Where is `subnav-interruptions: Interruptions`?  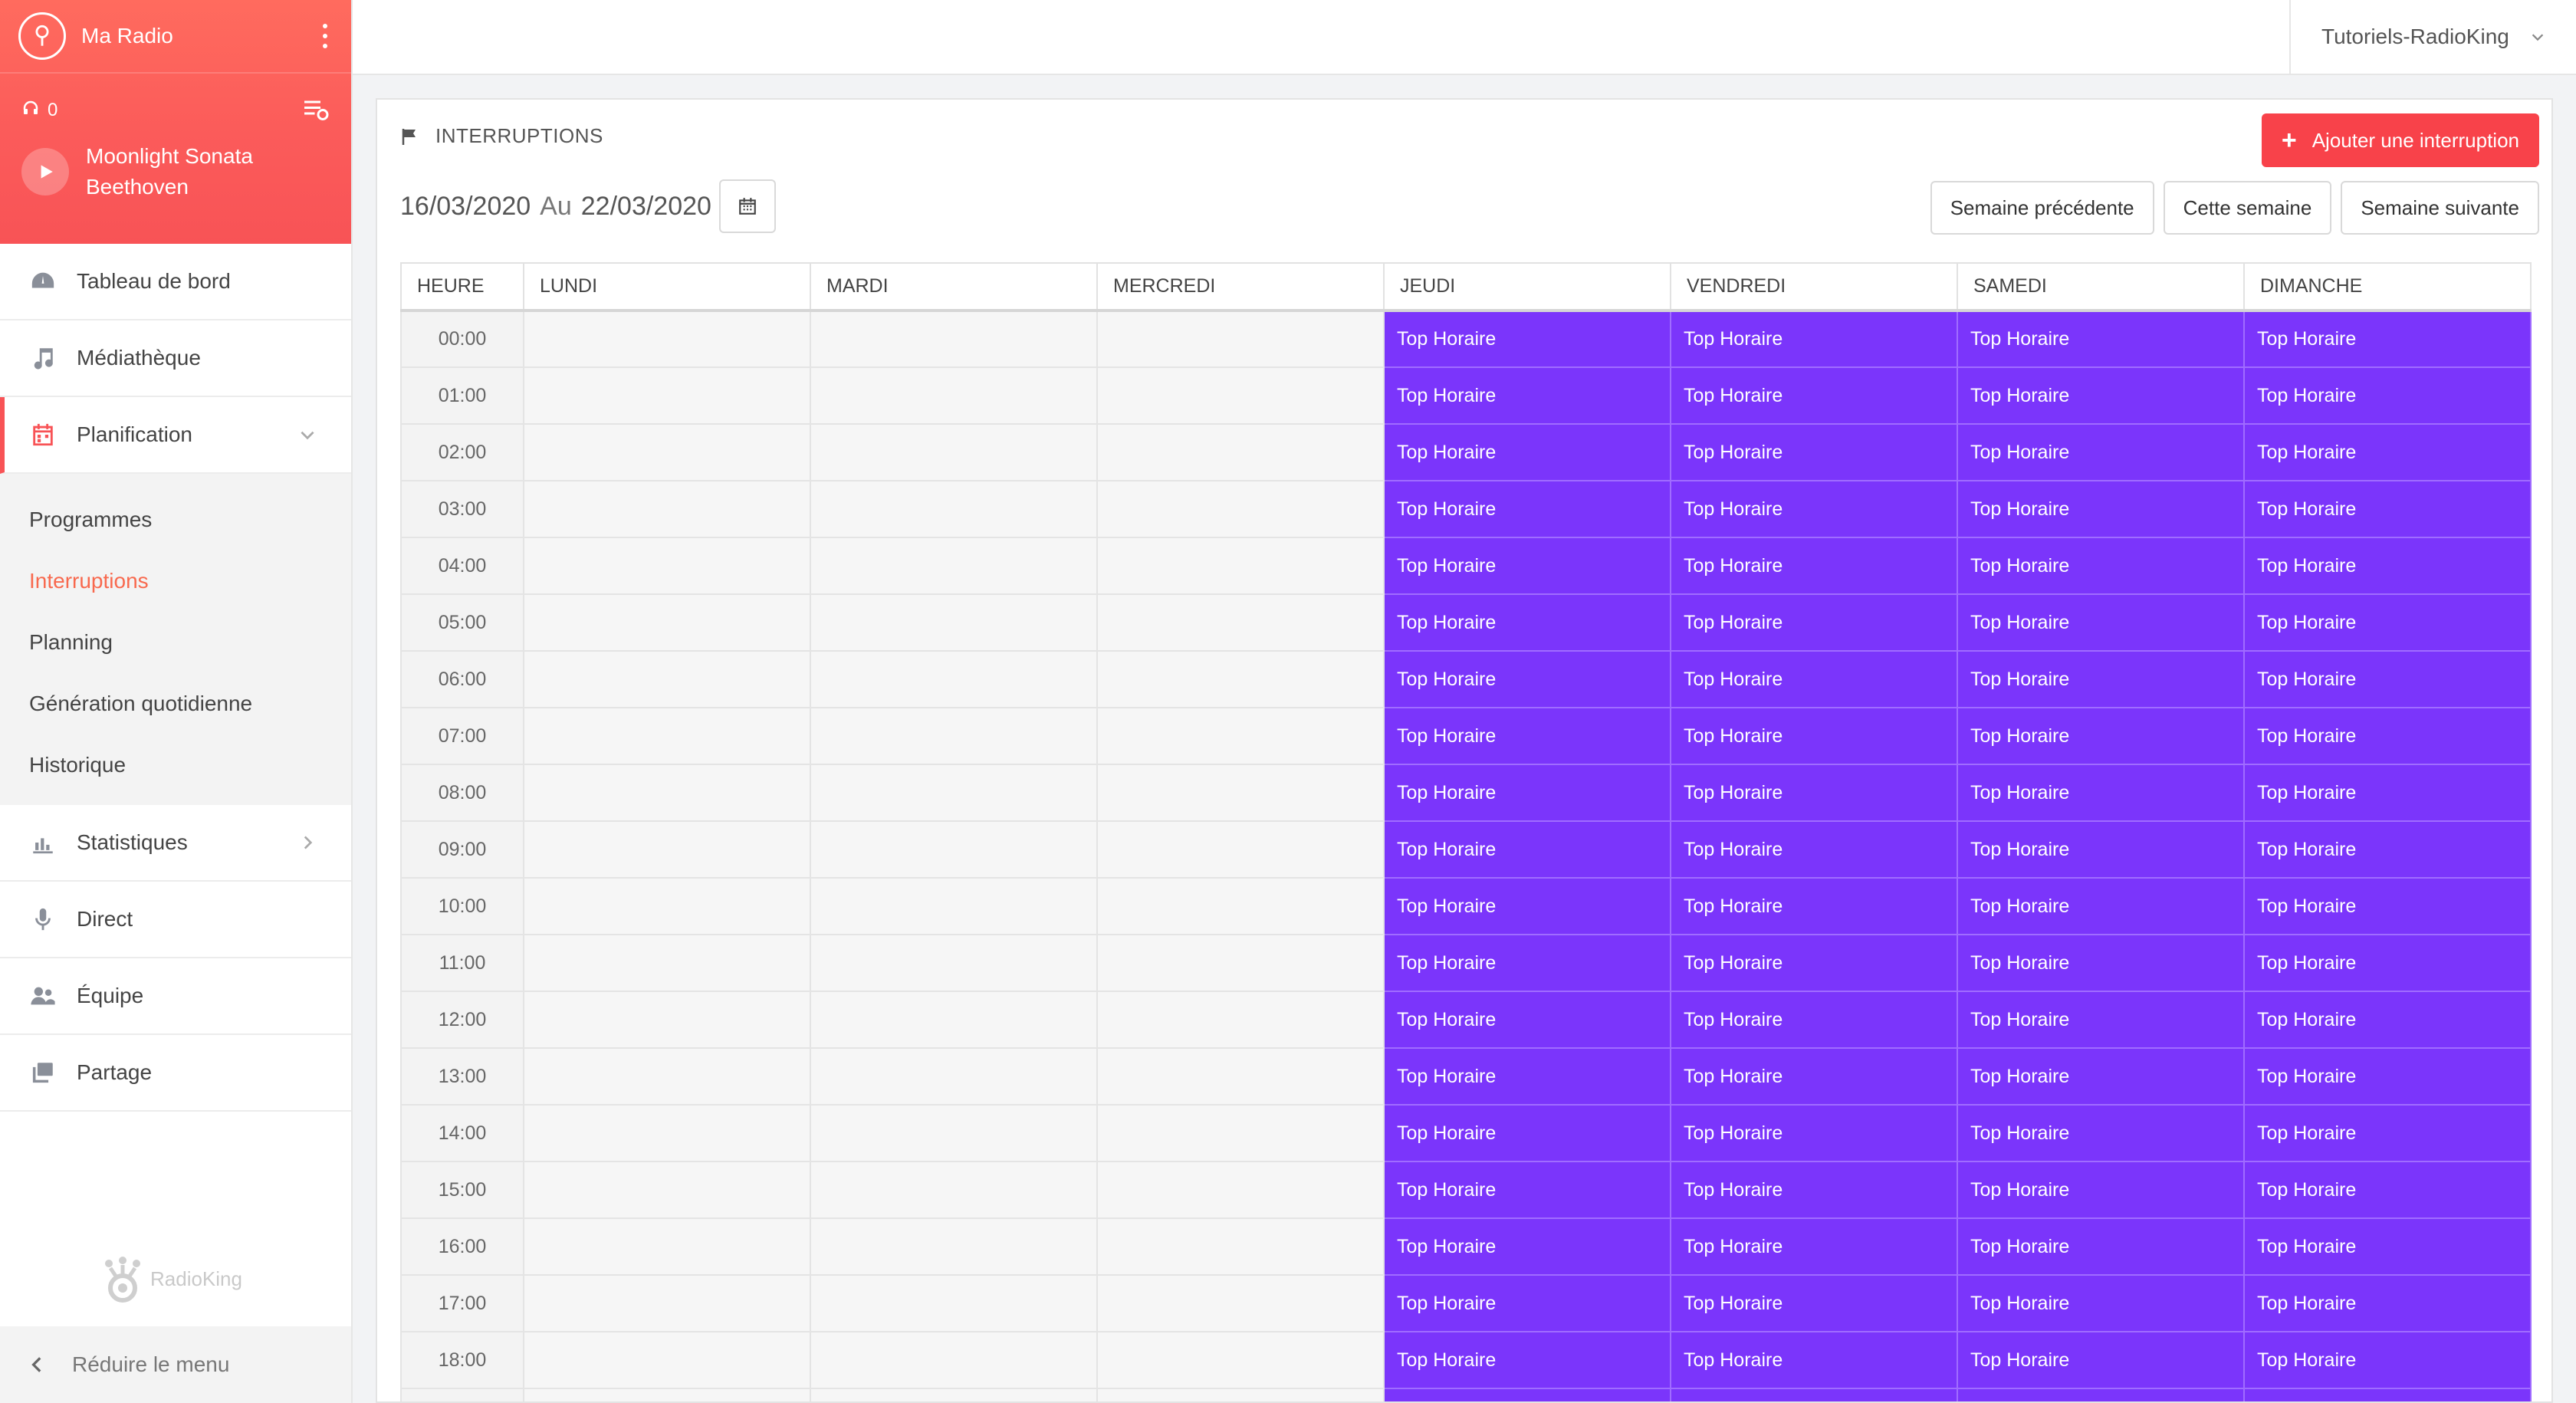 subnav-interruptions: Interruptions is located at coordinates (176, 581).